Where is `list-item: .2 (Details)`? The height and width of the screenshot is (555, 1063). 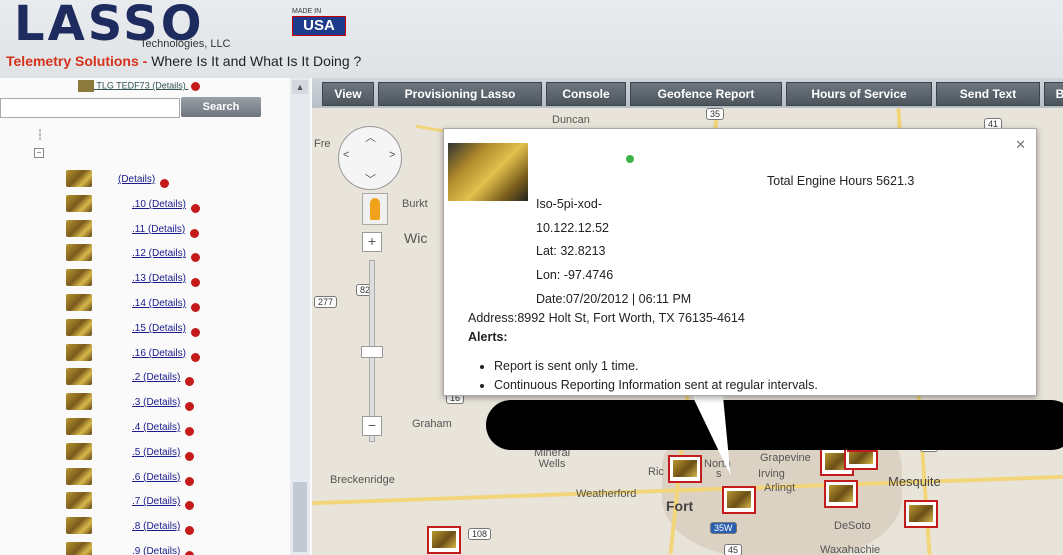 list-item: .2 (Details) is located at coordinates (171, 379).